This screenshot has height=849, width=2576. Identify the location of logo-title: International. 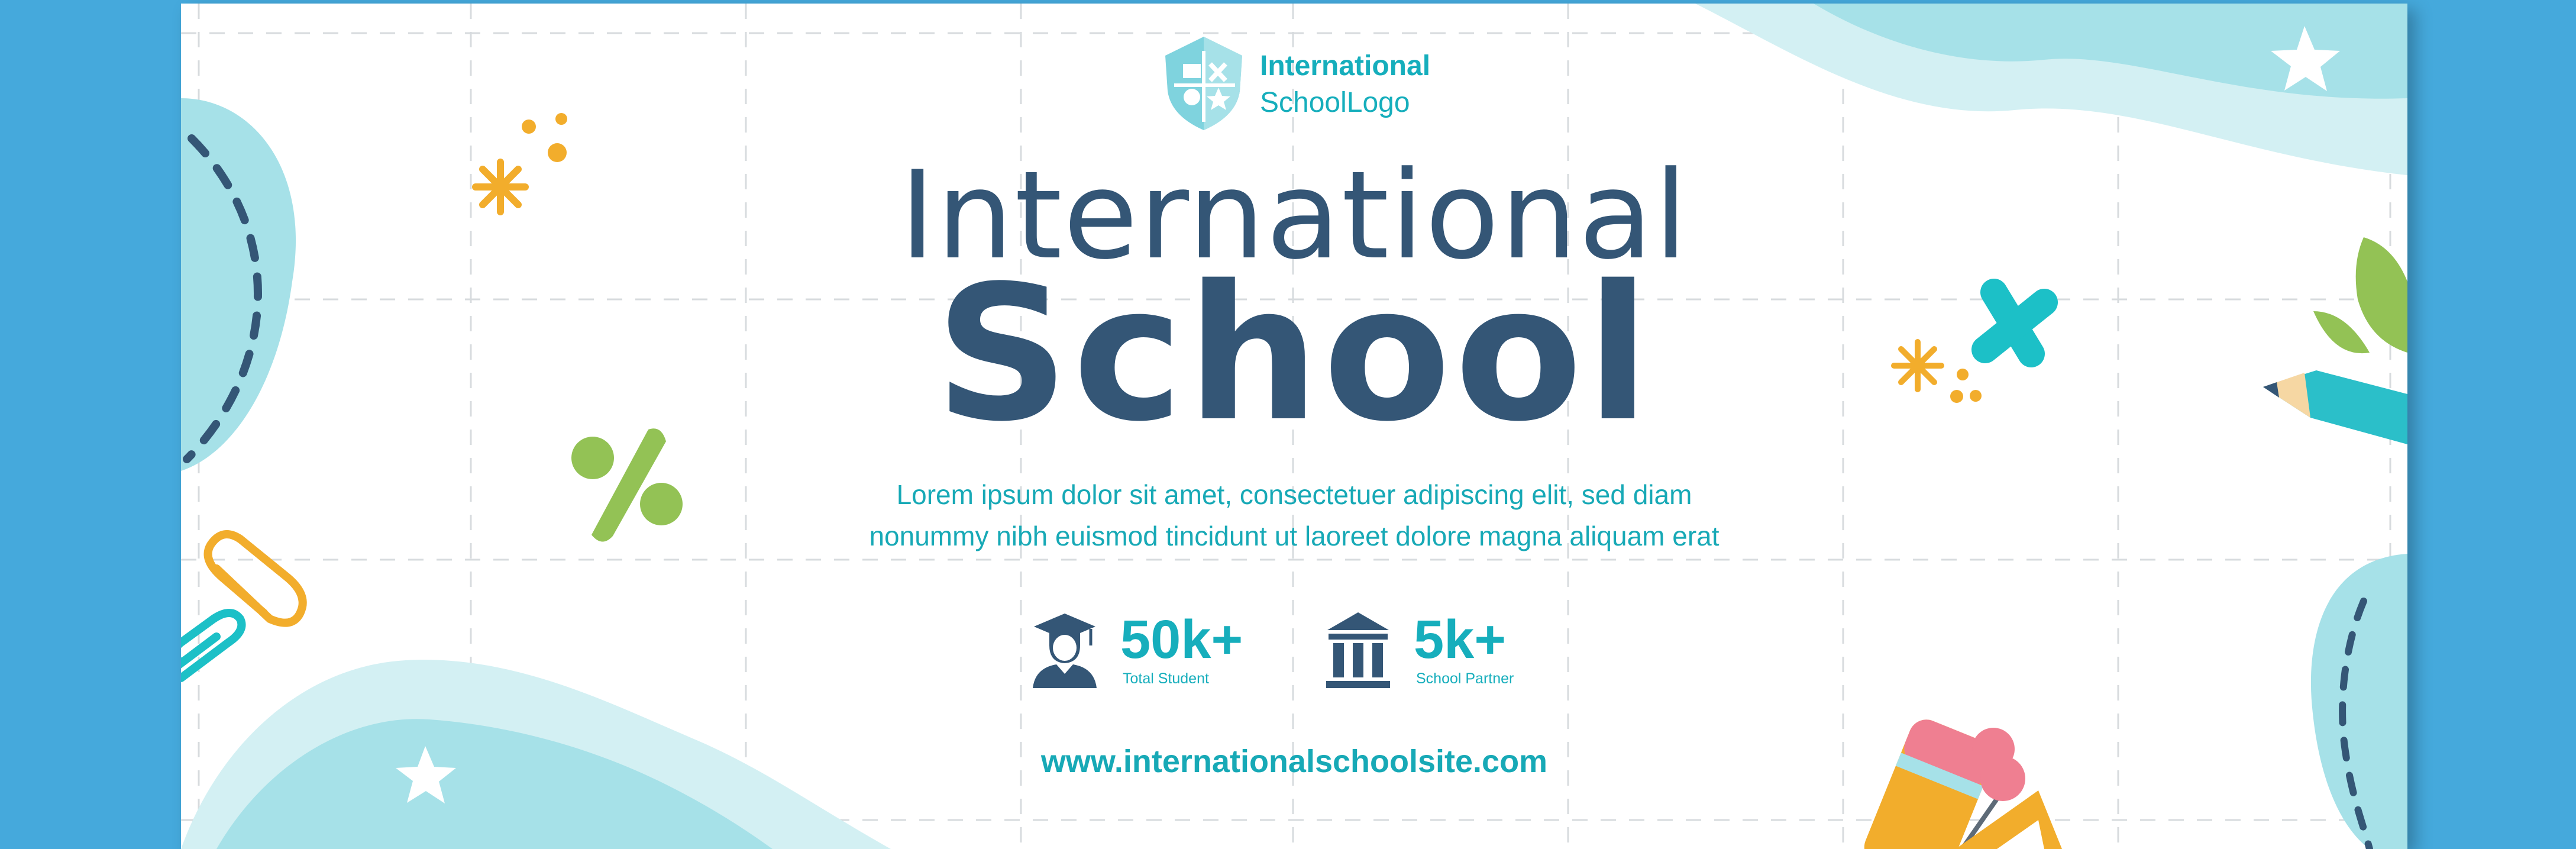
(1345, 66).